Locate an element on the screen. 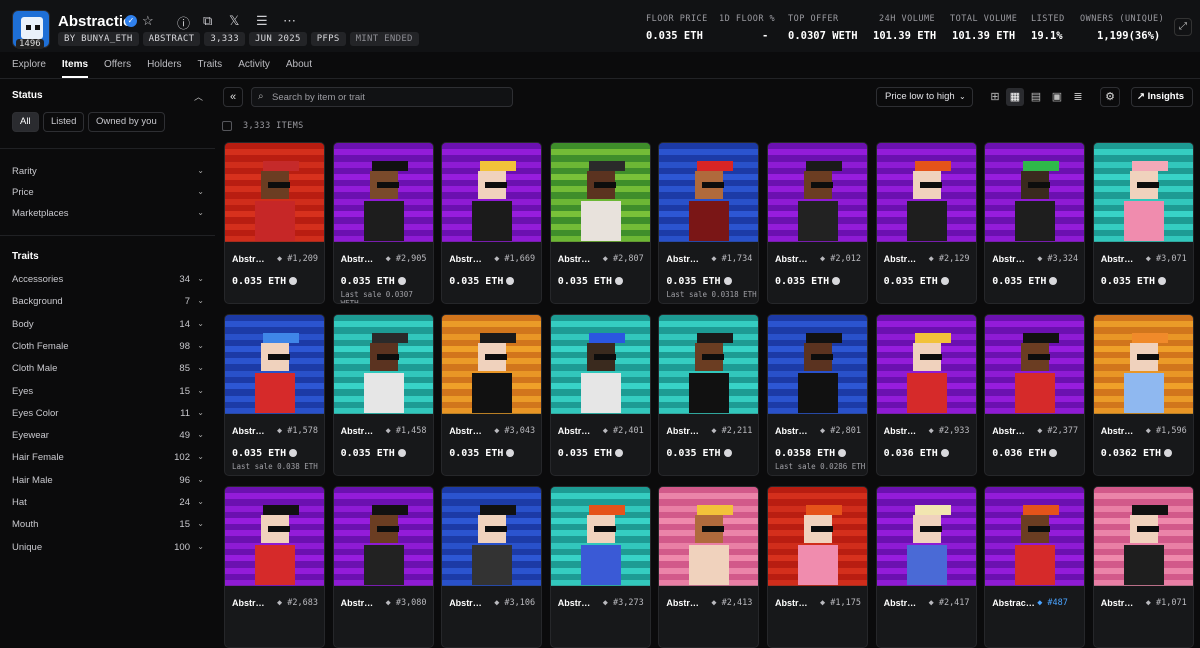 The image size is (1200, 648). nft-card: Abstr… ◆ #3,080 is located at coordinates (383, 567).